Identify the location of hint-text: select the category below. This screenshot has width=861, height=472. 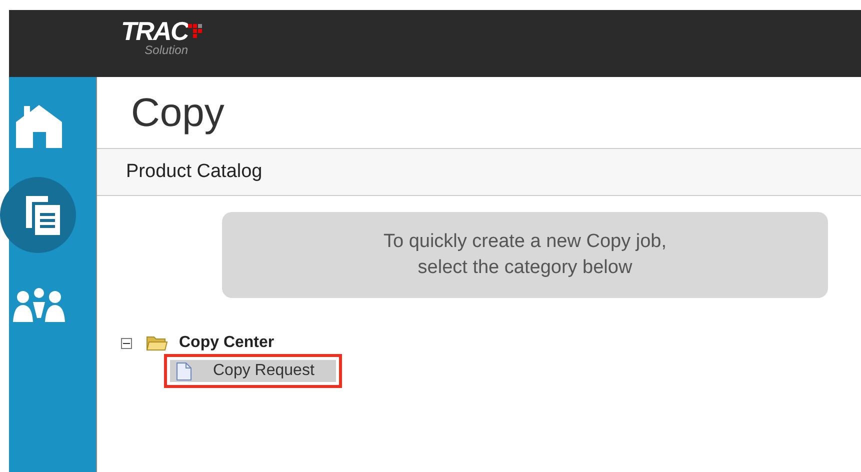
(525, 268).